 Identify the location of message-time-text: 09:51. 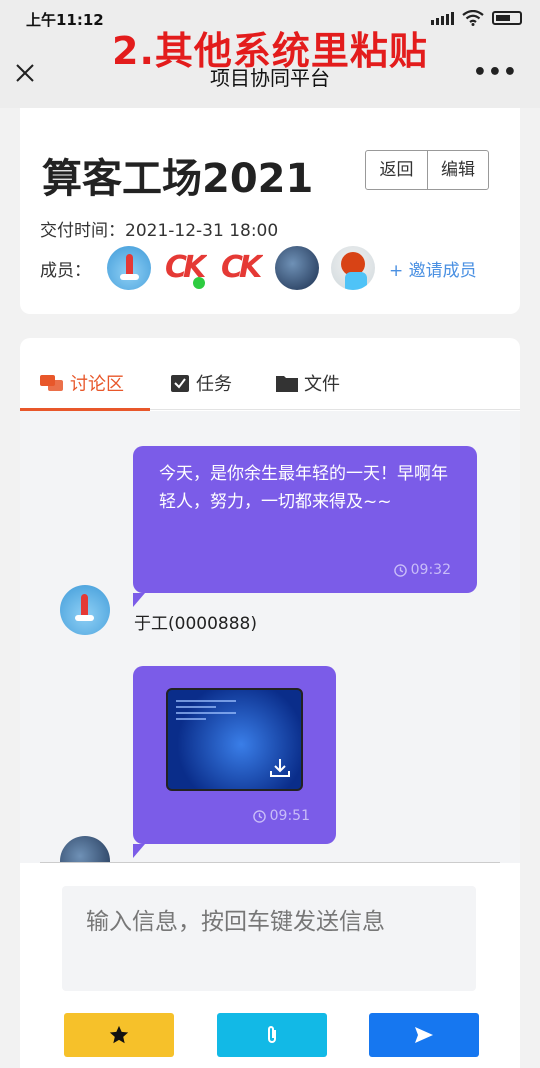
(289, 816).